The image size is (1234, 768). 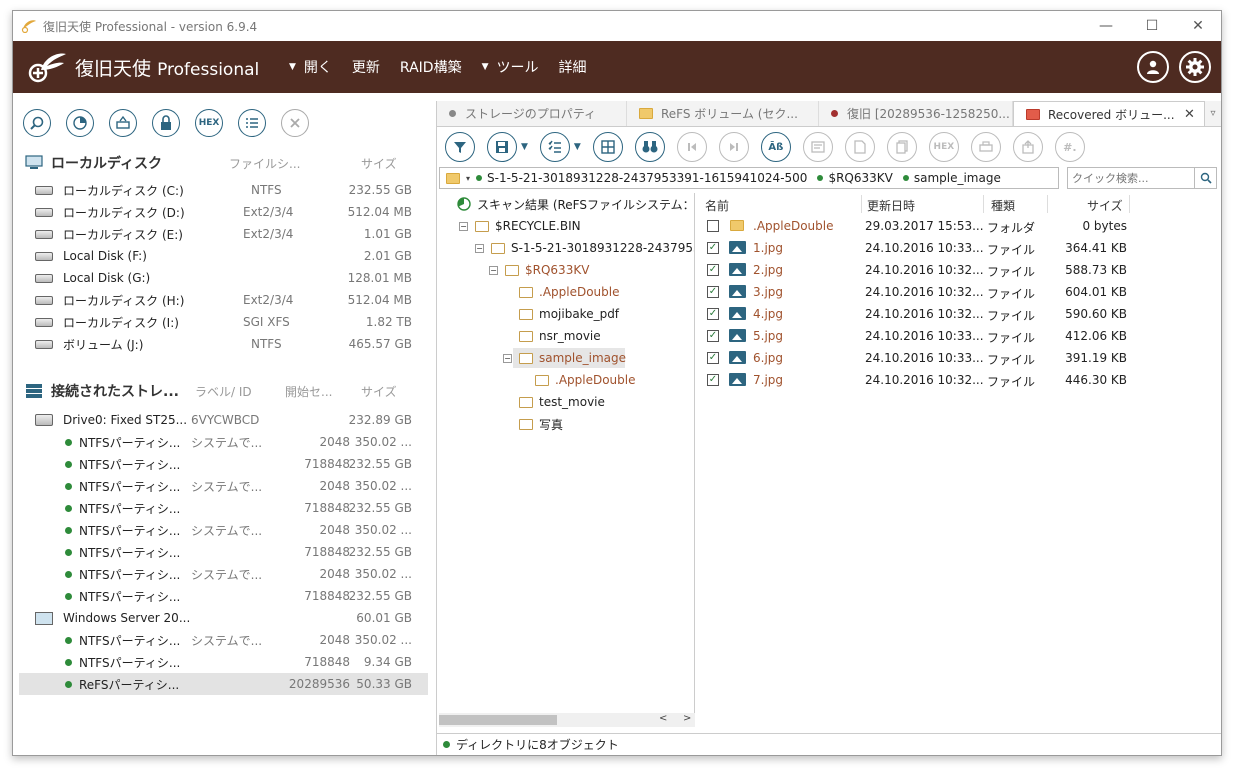 I want to click on menu-raid: RAID構築, so click(x=431, y=67).